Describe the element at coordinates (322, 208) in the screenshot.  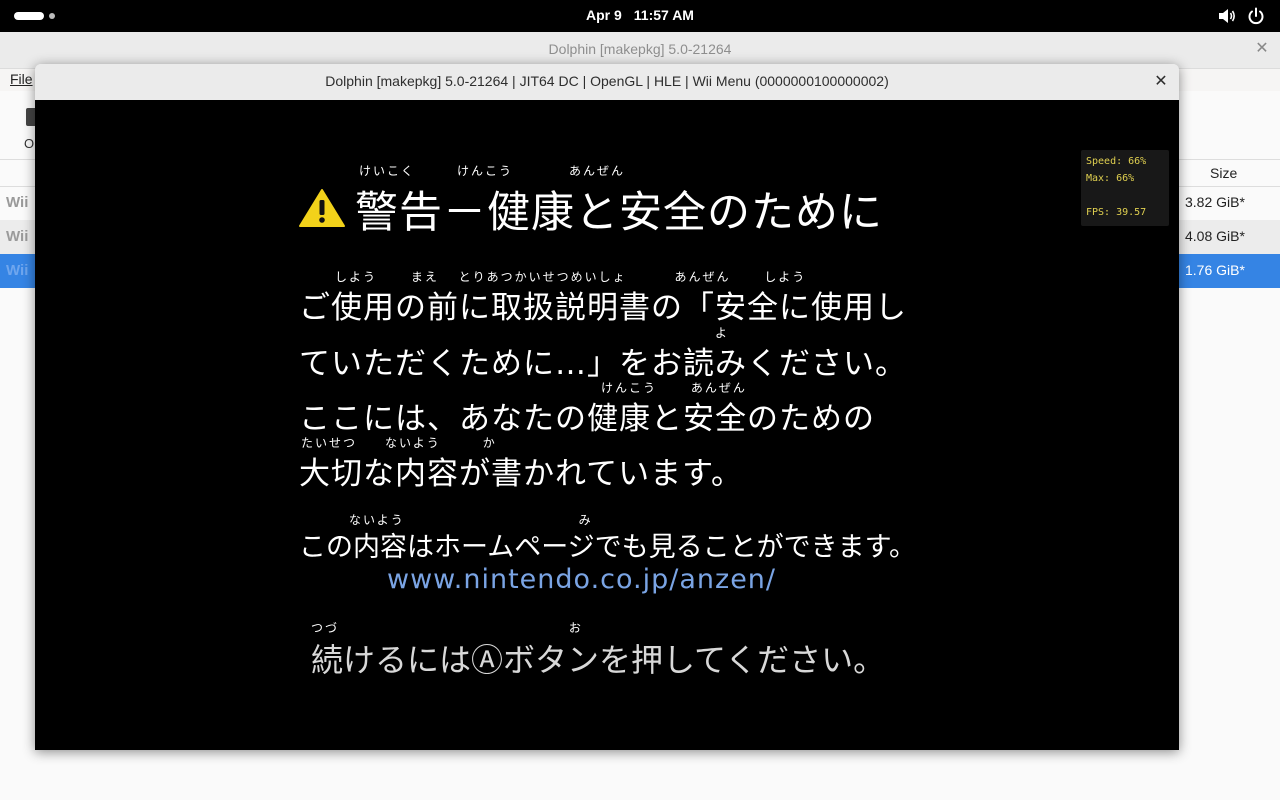
I see `warning-icon` at that location.